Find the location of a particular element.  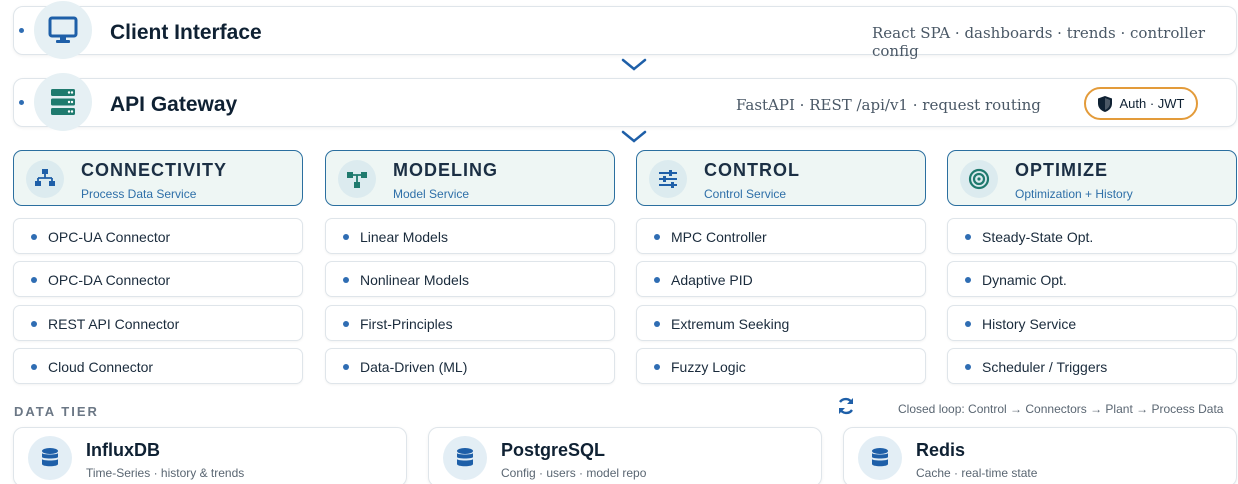

refresh-icon is located at coordinates (846, 406).